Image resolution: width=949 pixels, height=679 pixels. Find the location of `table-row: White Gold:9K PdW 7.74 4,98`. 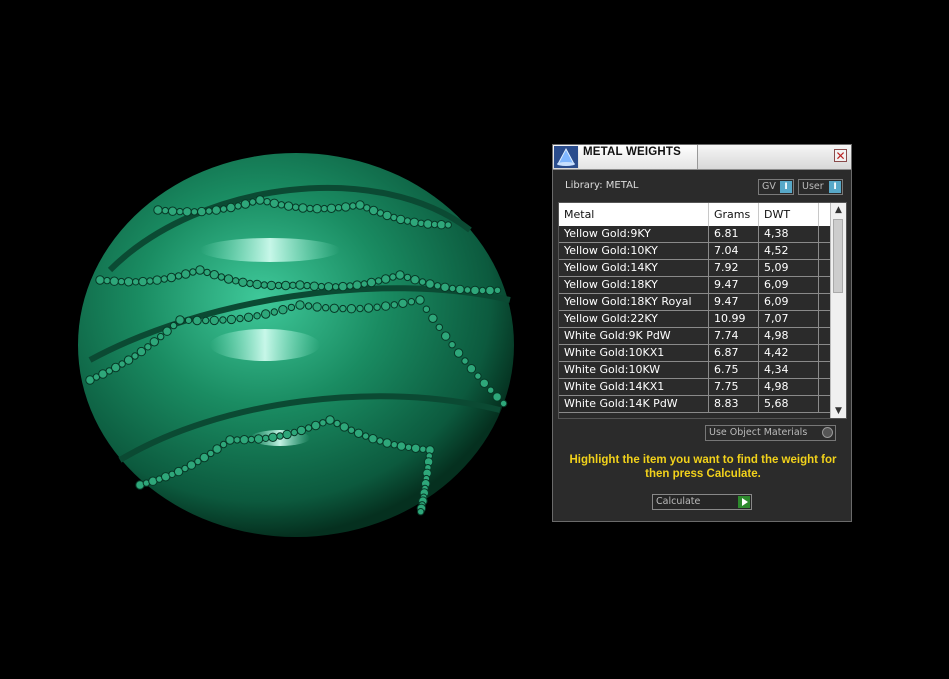

table-row: White Gold:9K PdW 7.74 4,98 is located at coordinates (695, 336).